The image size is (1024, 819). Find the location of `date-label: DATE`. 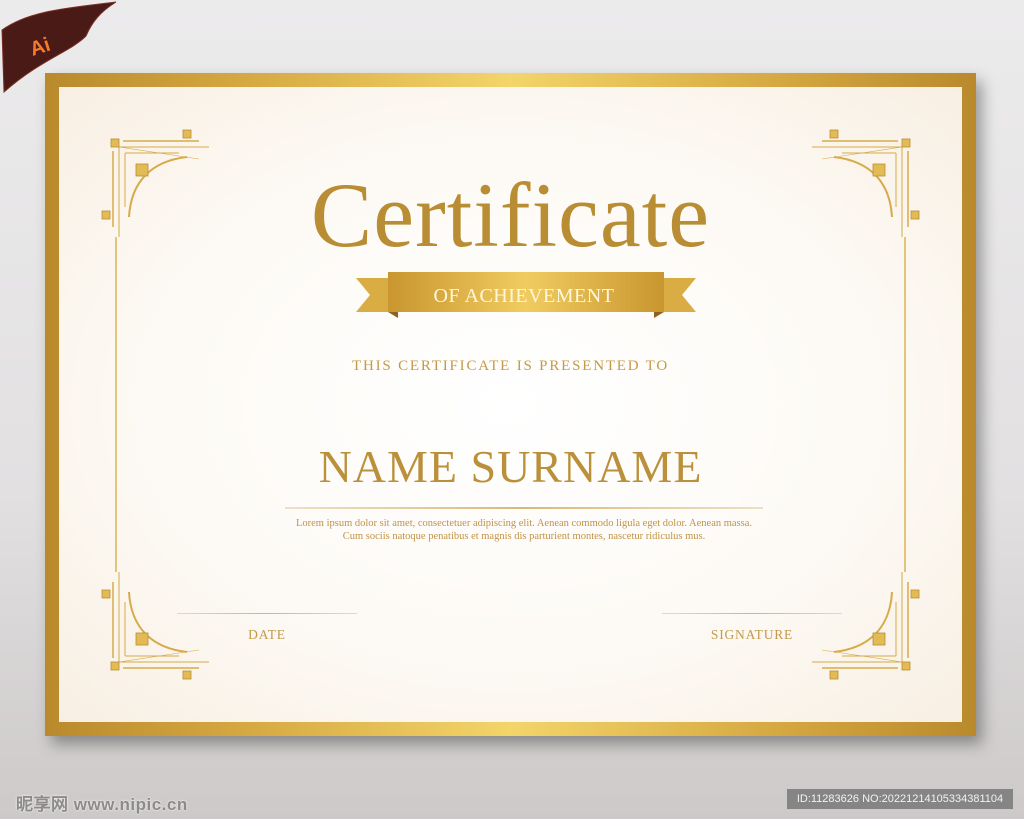

date-label: DATE is located at coordinates (267, 634).